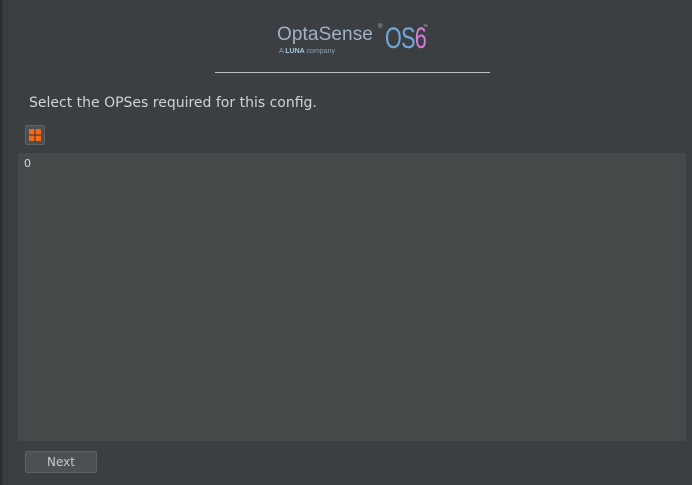  What do you see at coordinates (295, 51) in the screenshot?
I see `logo-tagline-luna: LUNA` at bounding box center [295, 51].